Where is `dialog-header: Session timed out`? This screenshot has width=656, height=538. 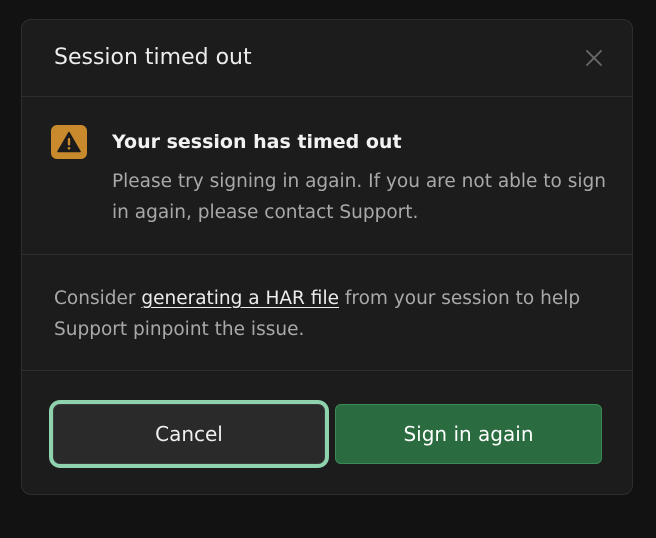
dialog-header: Session timed out is located at coordinates (327, 58).